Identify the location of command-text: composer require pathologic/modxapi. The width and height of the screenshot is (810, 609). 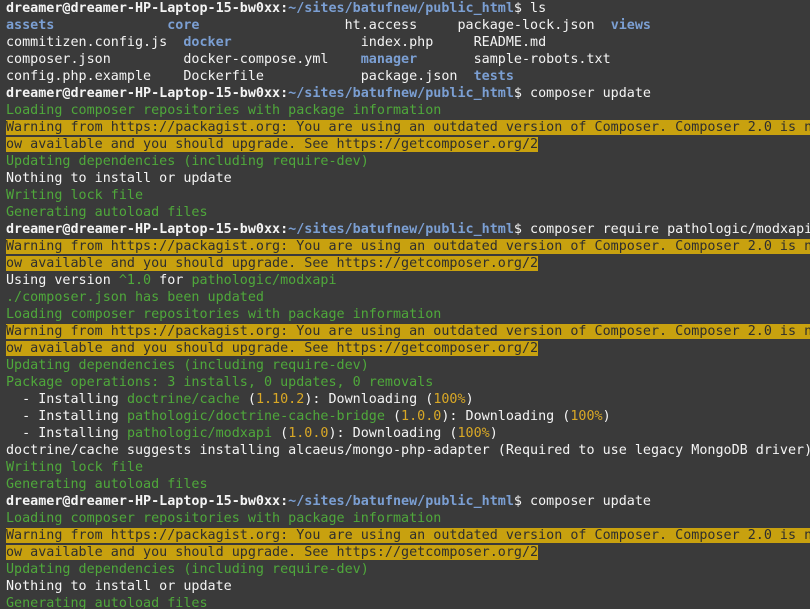
(670, 229).